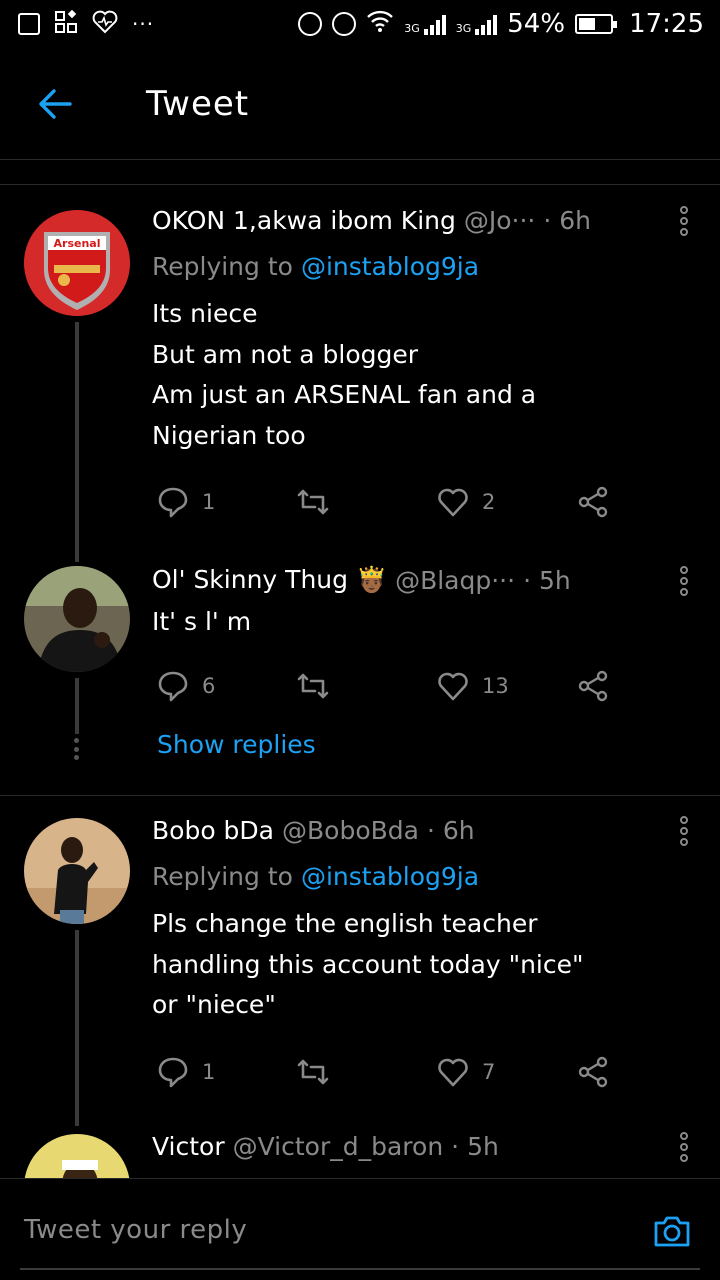  What do you see at coordinates (472, 686) in the screenshot?
I see `like-button: 13` at bounding box center [472, 686].